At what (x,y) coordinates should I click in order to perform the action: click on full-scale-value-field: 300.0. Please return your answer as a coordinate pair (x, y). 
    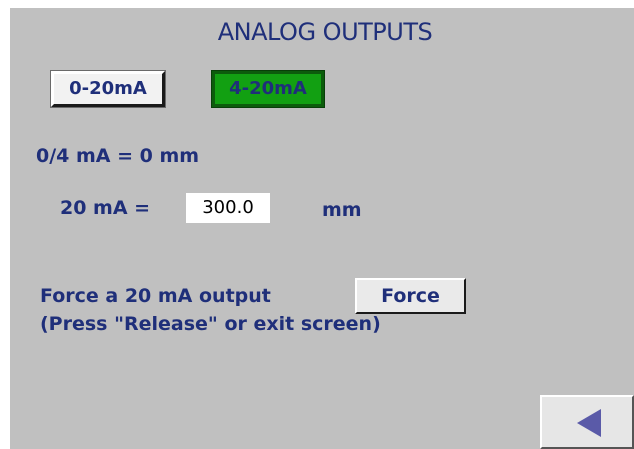
    Looking at the image, I should click on (228, 208).